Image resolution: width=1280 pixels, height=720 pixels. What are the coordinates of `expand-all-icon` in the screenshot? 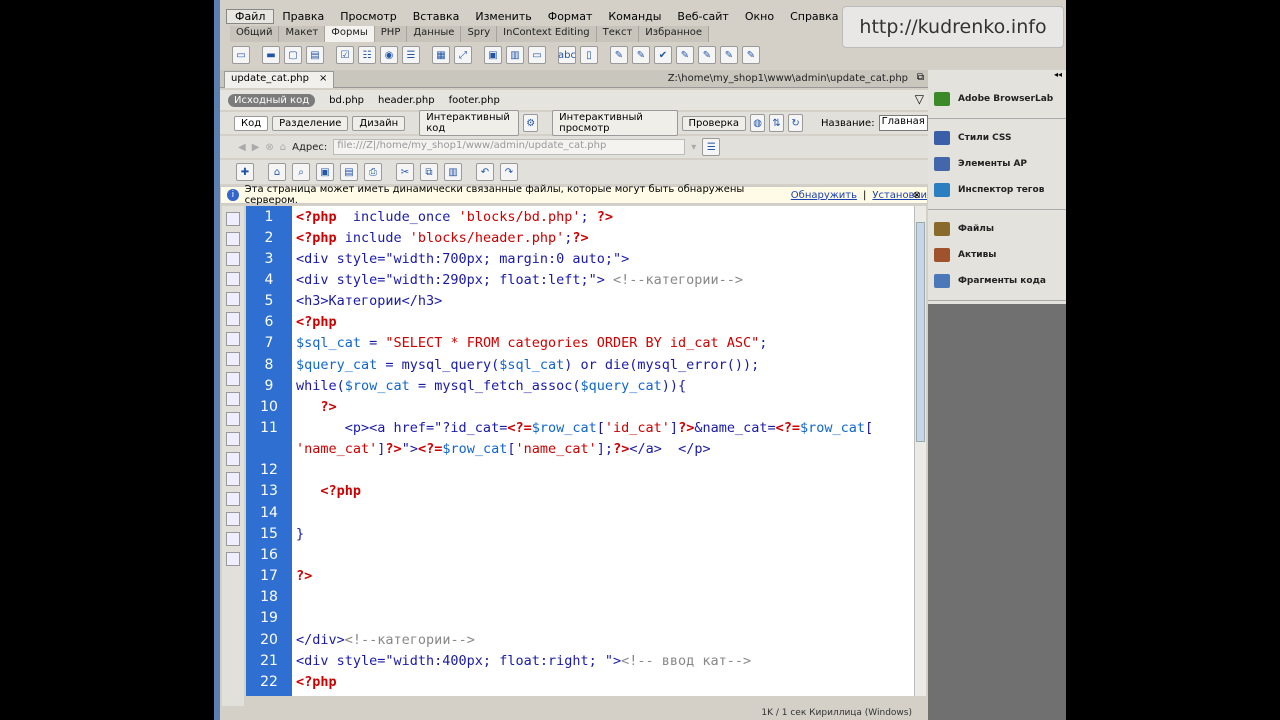 It's located at (233, 299).